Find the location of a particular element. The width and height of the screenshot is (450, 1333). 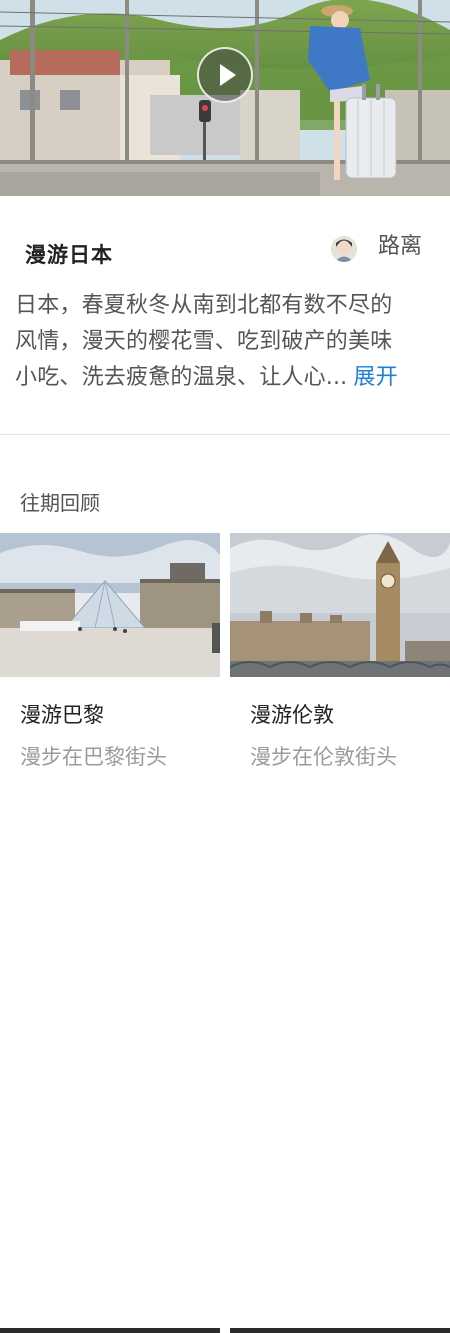

play-button is located at coordinates (225, 75).